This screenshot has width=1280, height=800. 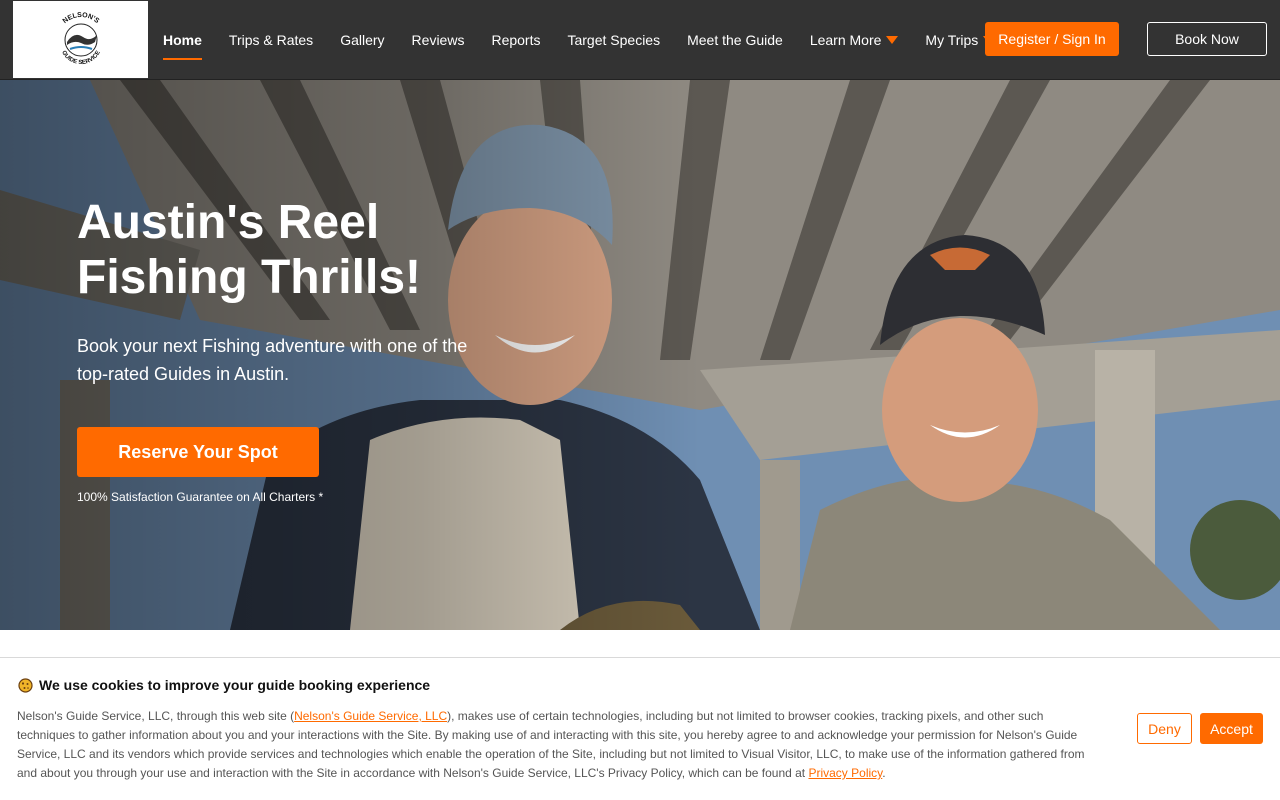 I want to click on deny-cookies-button: Deny, so click(x=1164, y=728).